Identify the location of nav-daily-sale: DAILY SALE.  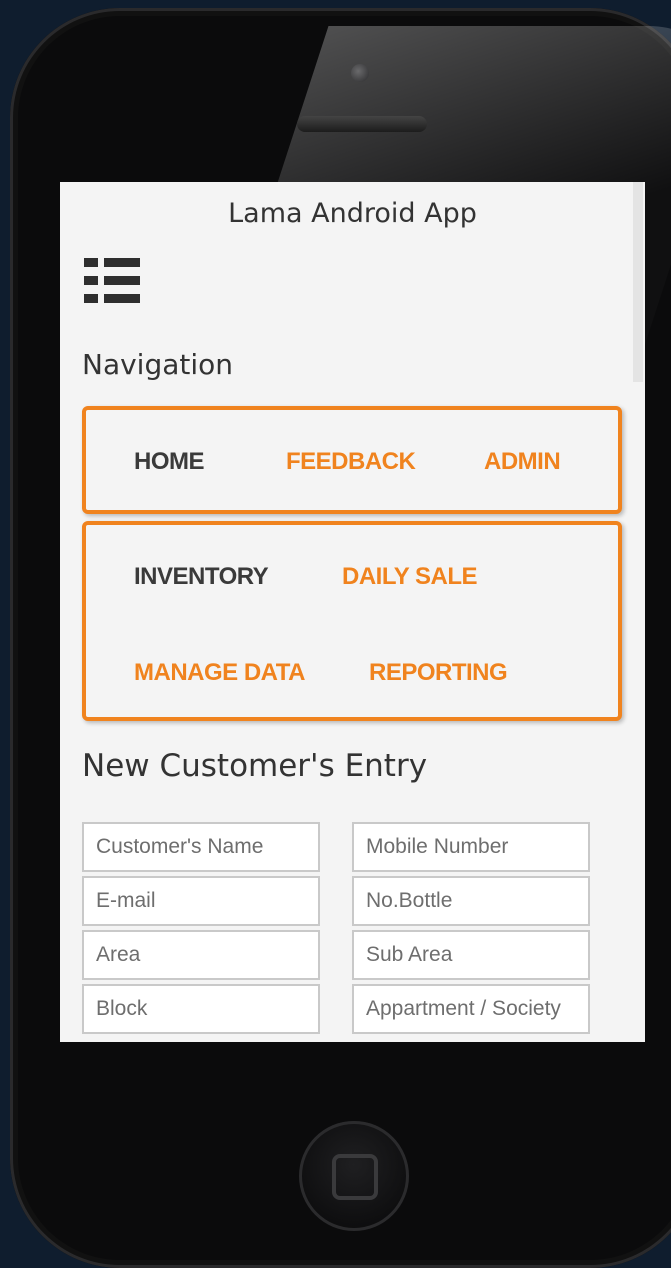
(410, 577).